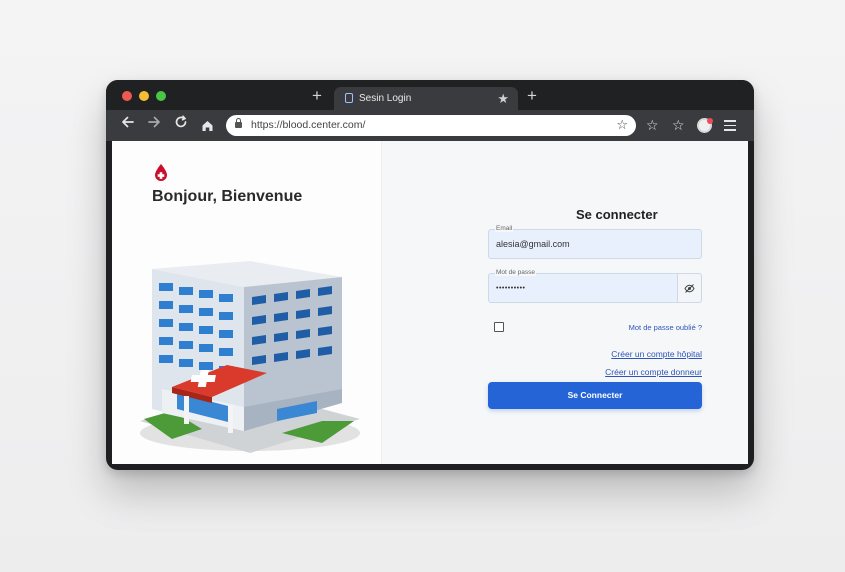 Image resolution: width=845 pixels, height=572 pixels. What do you see at coordinates (161, 96) in the screenshot?
I see `maximize-window-button` at bounding box center [161, 96].